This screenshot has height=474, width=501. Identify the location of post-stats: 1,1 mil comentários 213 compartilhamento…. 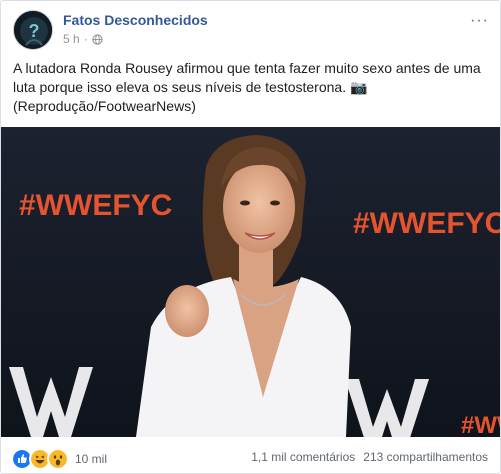
(369, 457).